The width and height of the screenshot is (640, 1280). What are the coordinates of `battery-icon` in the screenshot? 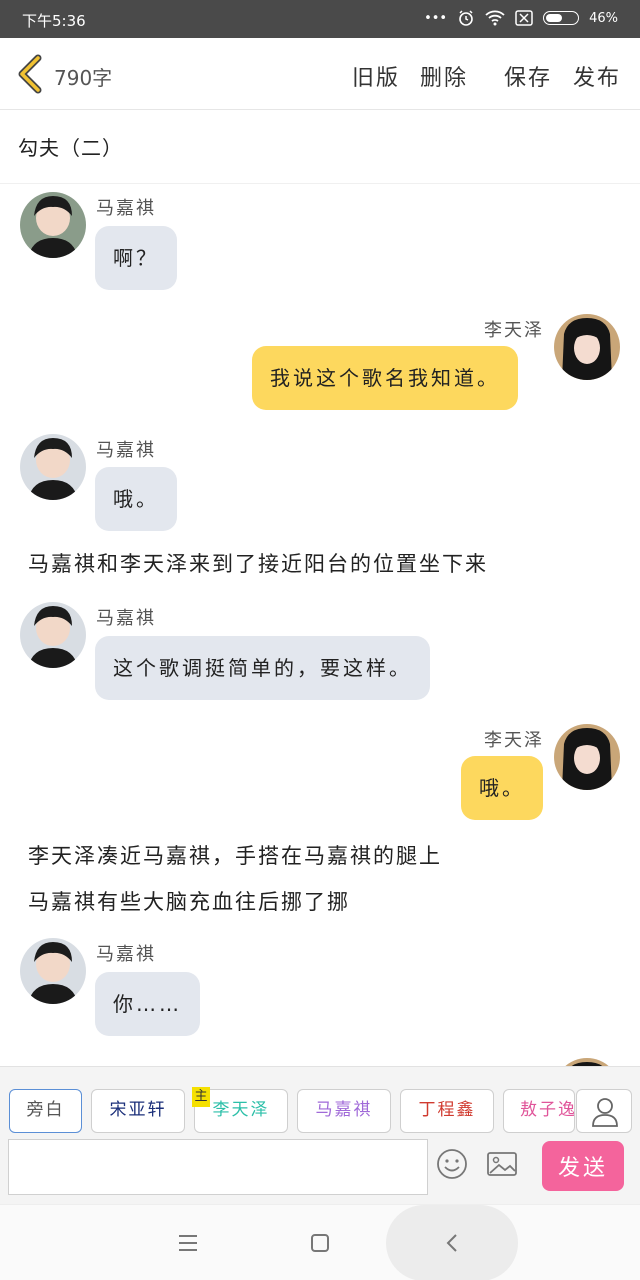 It's located at (561, 18).